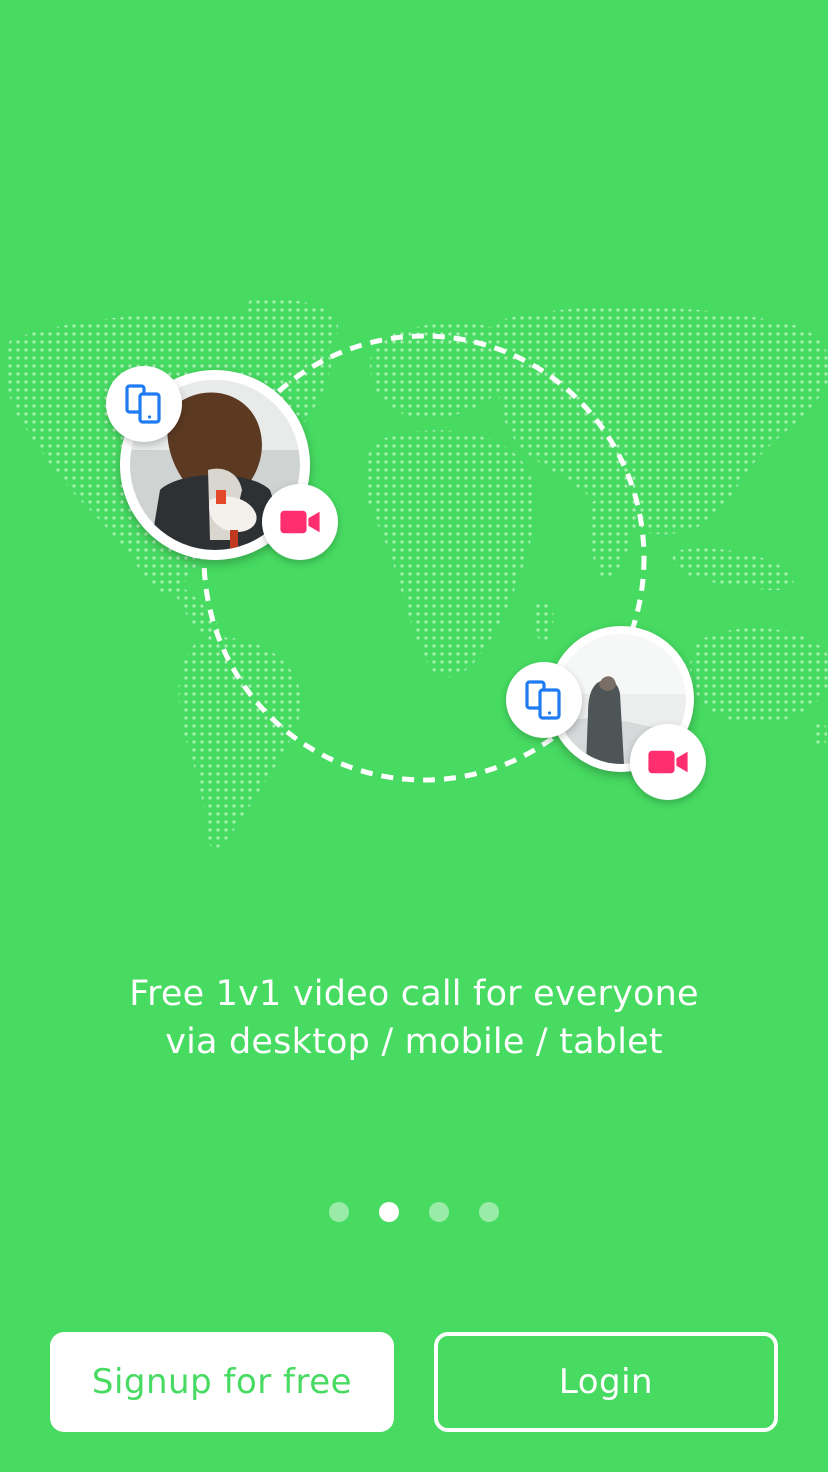  I want to click on login-button-label: Login, so click(606, 1382).